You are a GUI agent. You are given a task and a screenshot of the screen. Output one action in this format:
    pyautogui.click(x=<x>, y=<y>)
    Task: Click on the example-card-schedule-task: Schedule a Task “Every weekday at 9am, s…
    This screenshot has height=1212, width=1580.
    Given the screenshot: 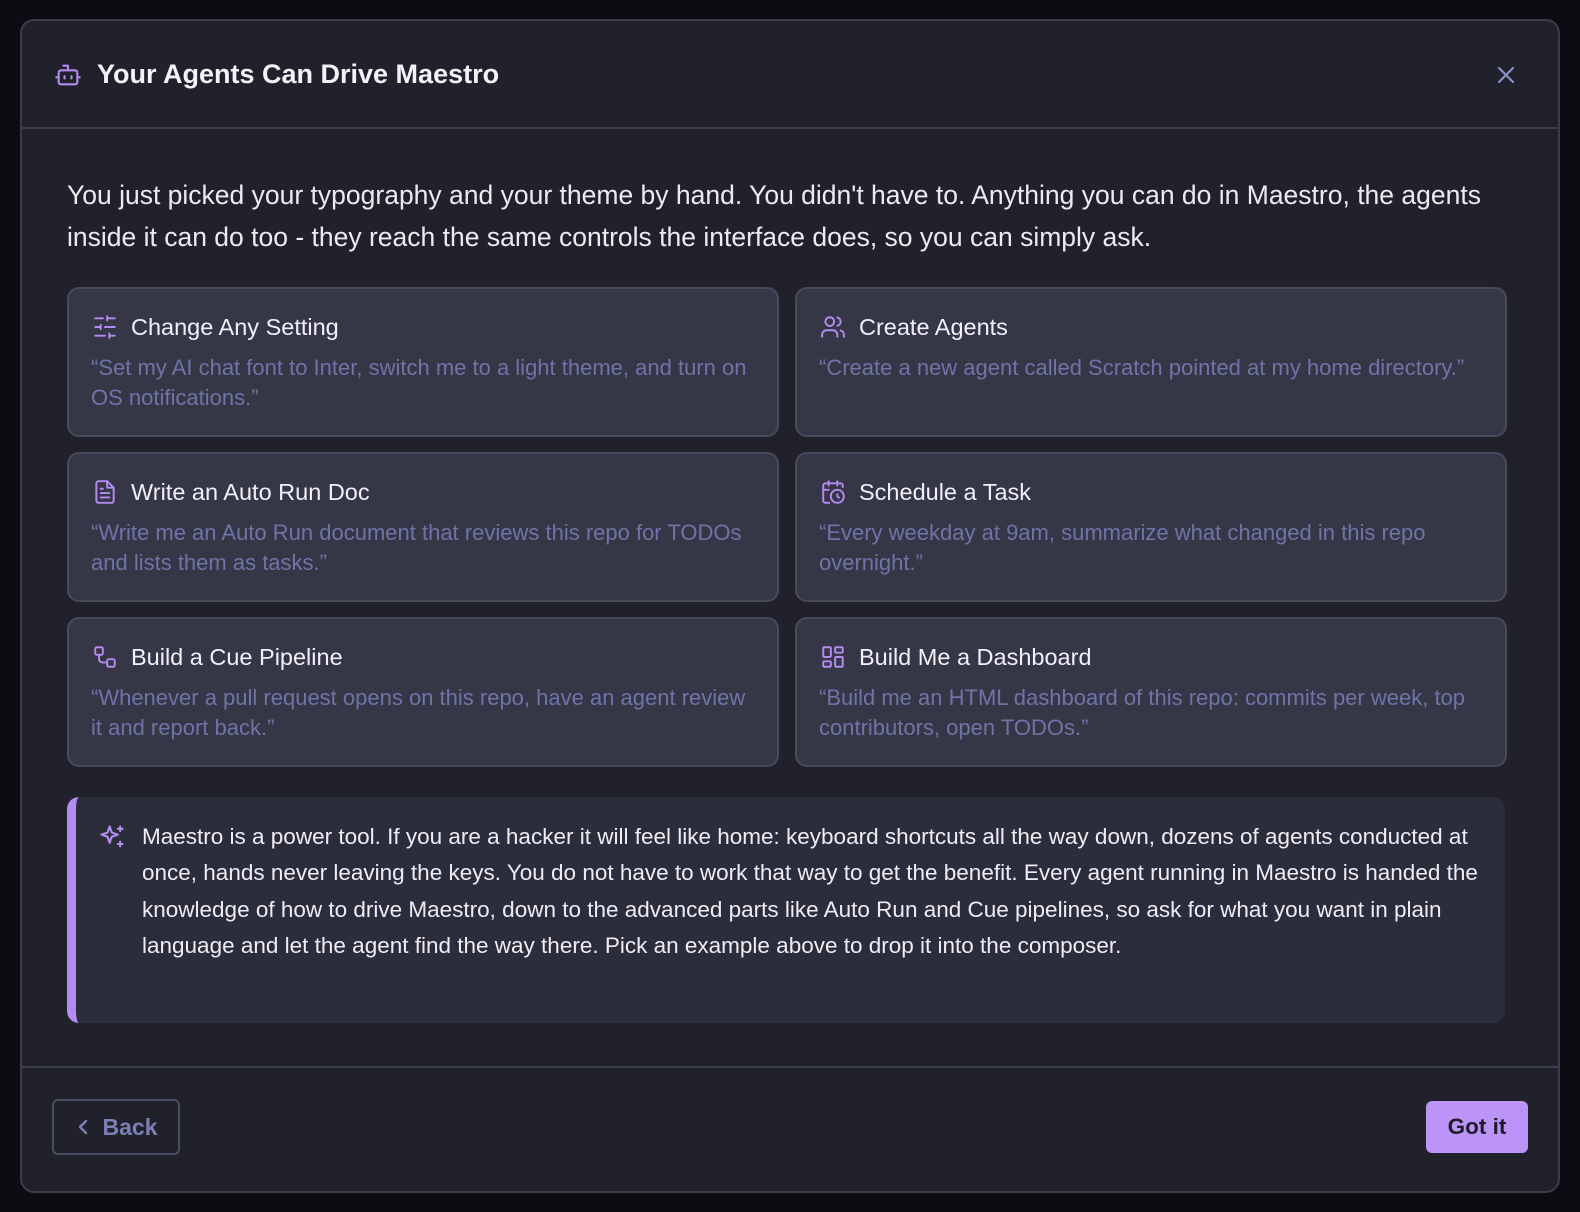 What is the action you would take?
    pyautogui.click(x=1151, y=527)
    